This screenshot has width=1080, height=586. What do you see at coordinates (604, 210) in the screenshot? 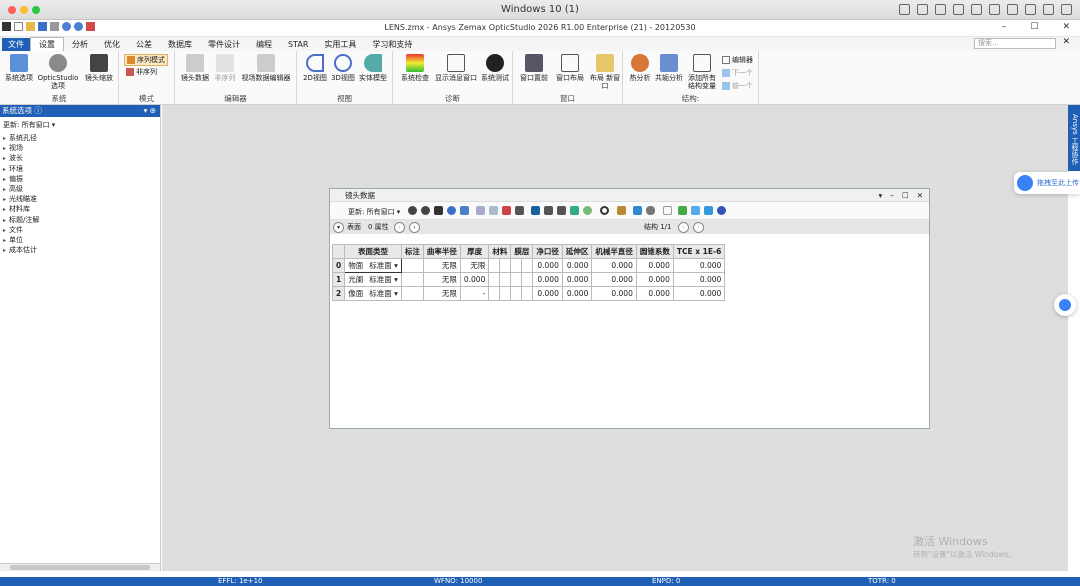
I see `solve-icon` at bounding box center [604, 210].